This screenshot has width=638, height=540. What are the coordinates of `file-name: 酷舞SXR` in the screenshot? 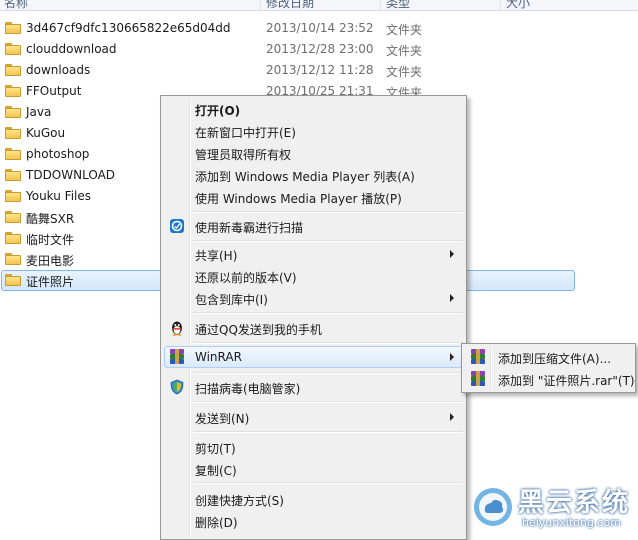 It's located at (50, 219).